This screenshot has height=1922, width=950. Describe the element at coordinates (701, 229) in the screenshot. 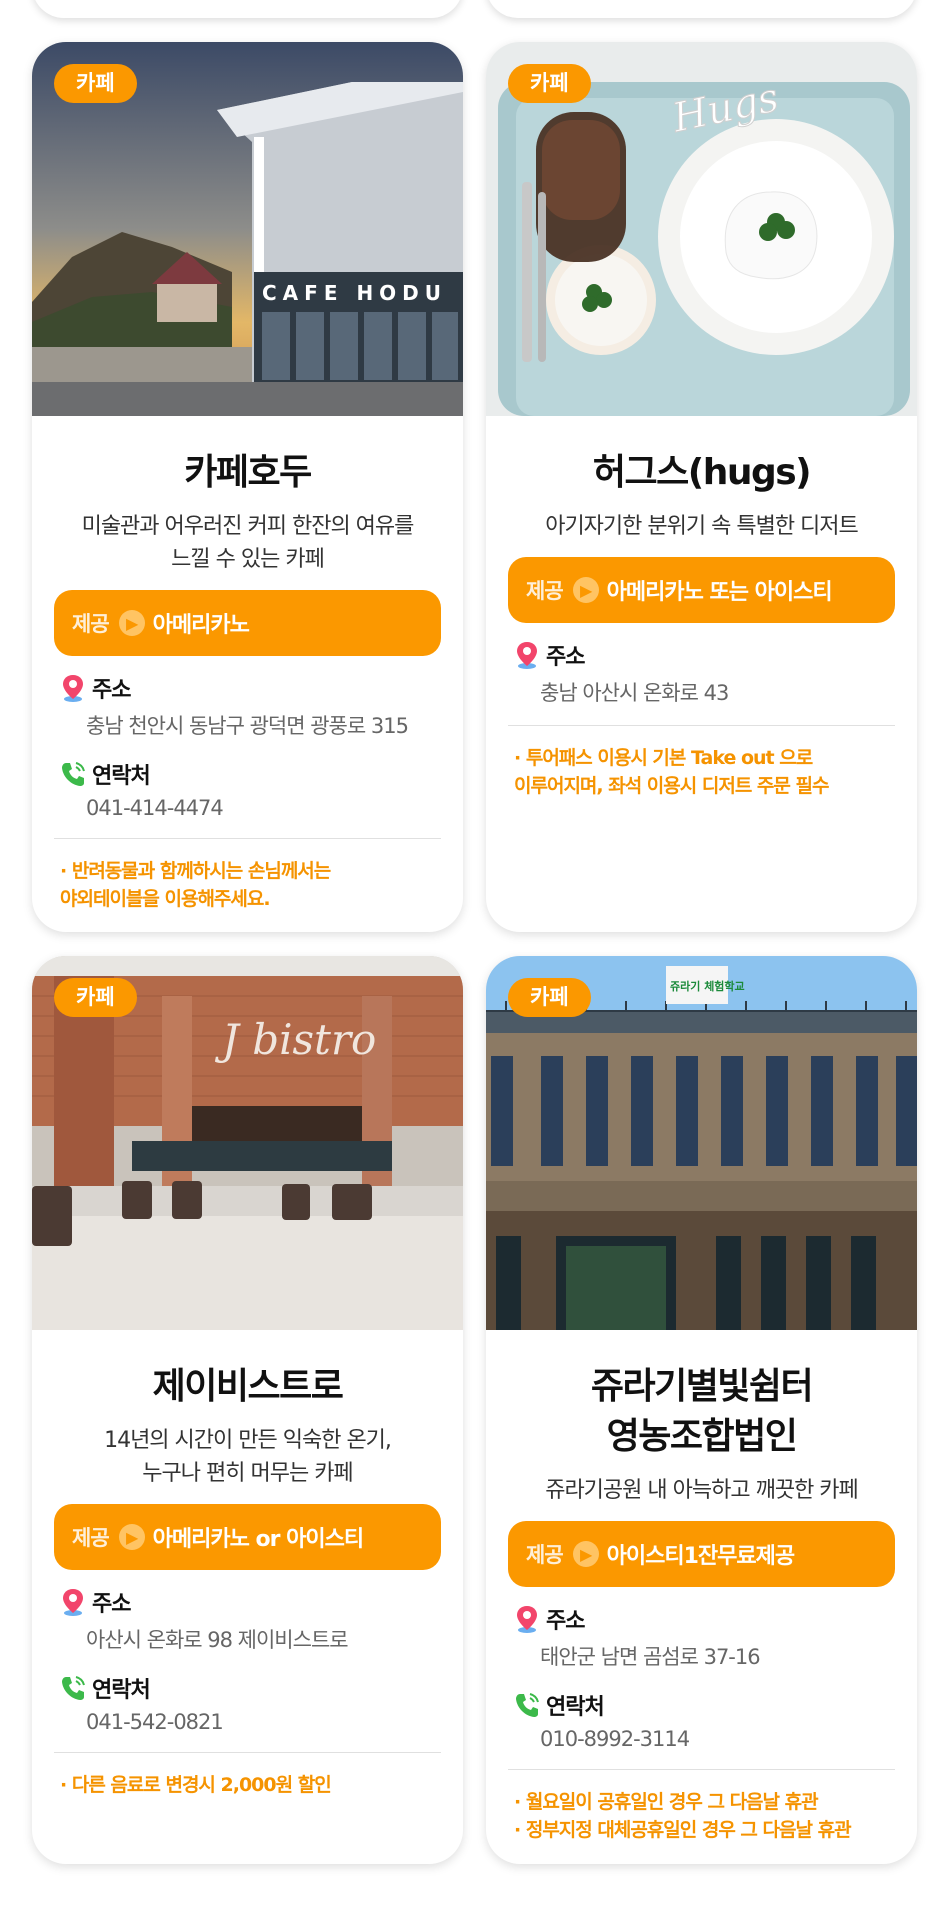

I see `cafe-photo: Hugs 카페` at that location.